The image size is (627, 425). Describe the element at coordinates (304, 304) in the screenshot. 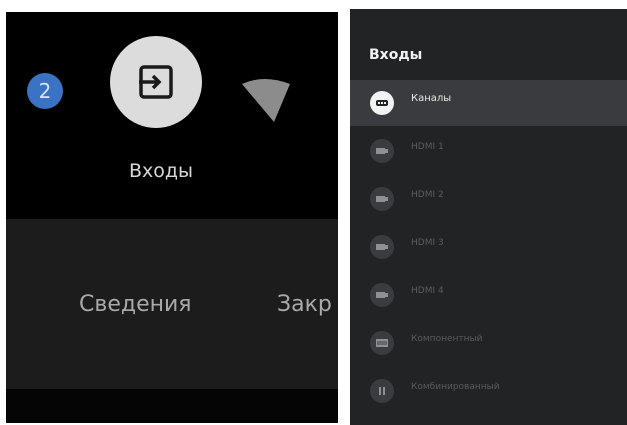

I see `menu-item-close: Закр` at that location.